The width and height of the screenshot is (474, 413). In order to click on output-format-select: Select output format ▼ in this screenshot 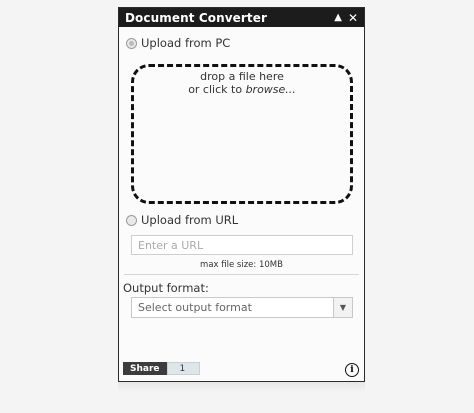, I will do `click(242, 307)`.